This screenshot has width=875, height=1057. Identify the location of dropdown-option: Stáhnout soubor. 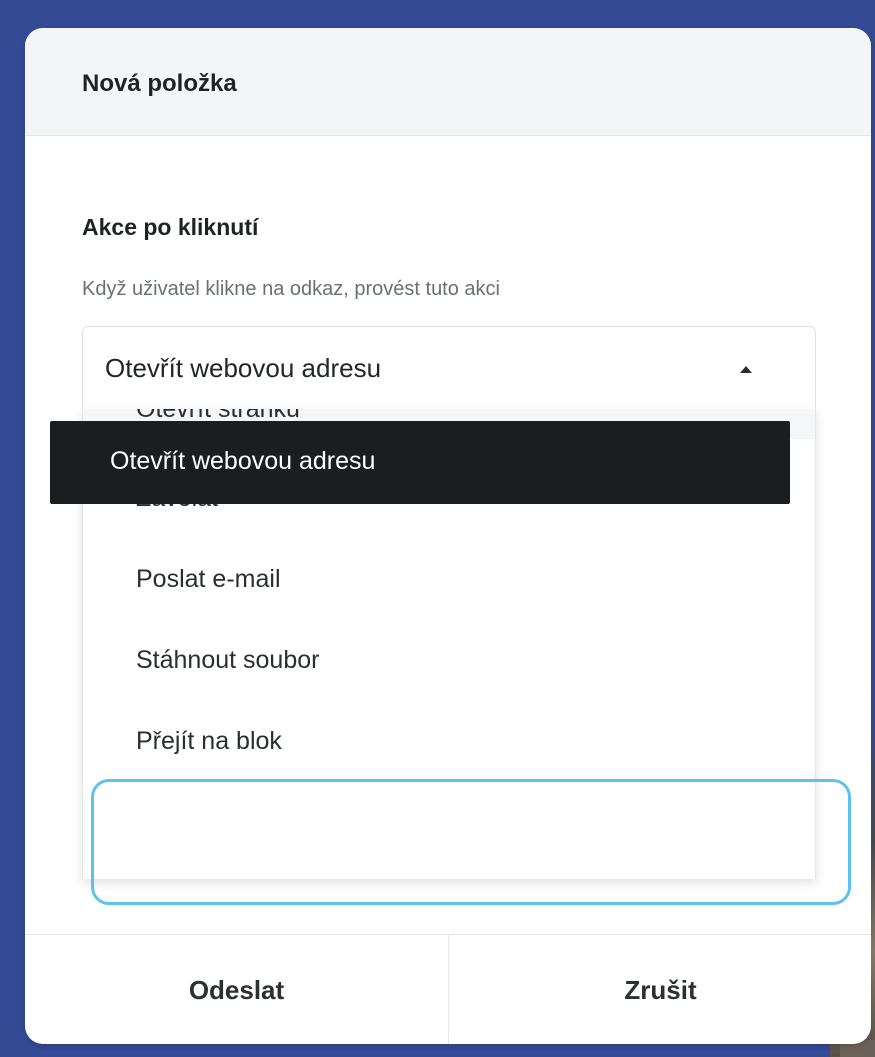
(449, 661).